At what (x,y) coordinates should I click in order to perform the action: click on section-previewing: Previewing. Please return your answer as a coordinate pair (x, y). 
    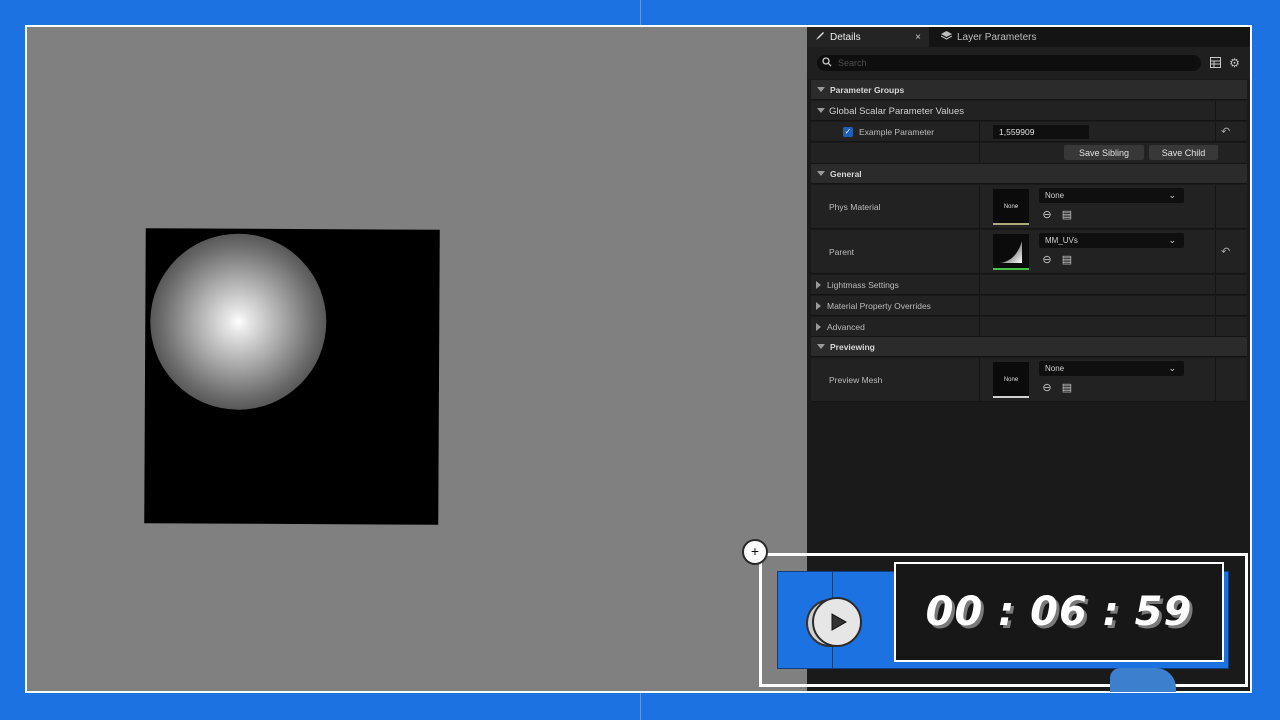
    Looking at the image, I should click on (1029, 347).